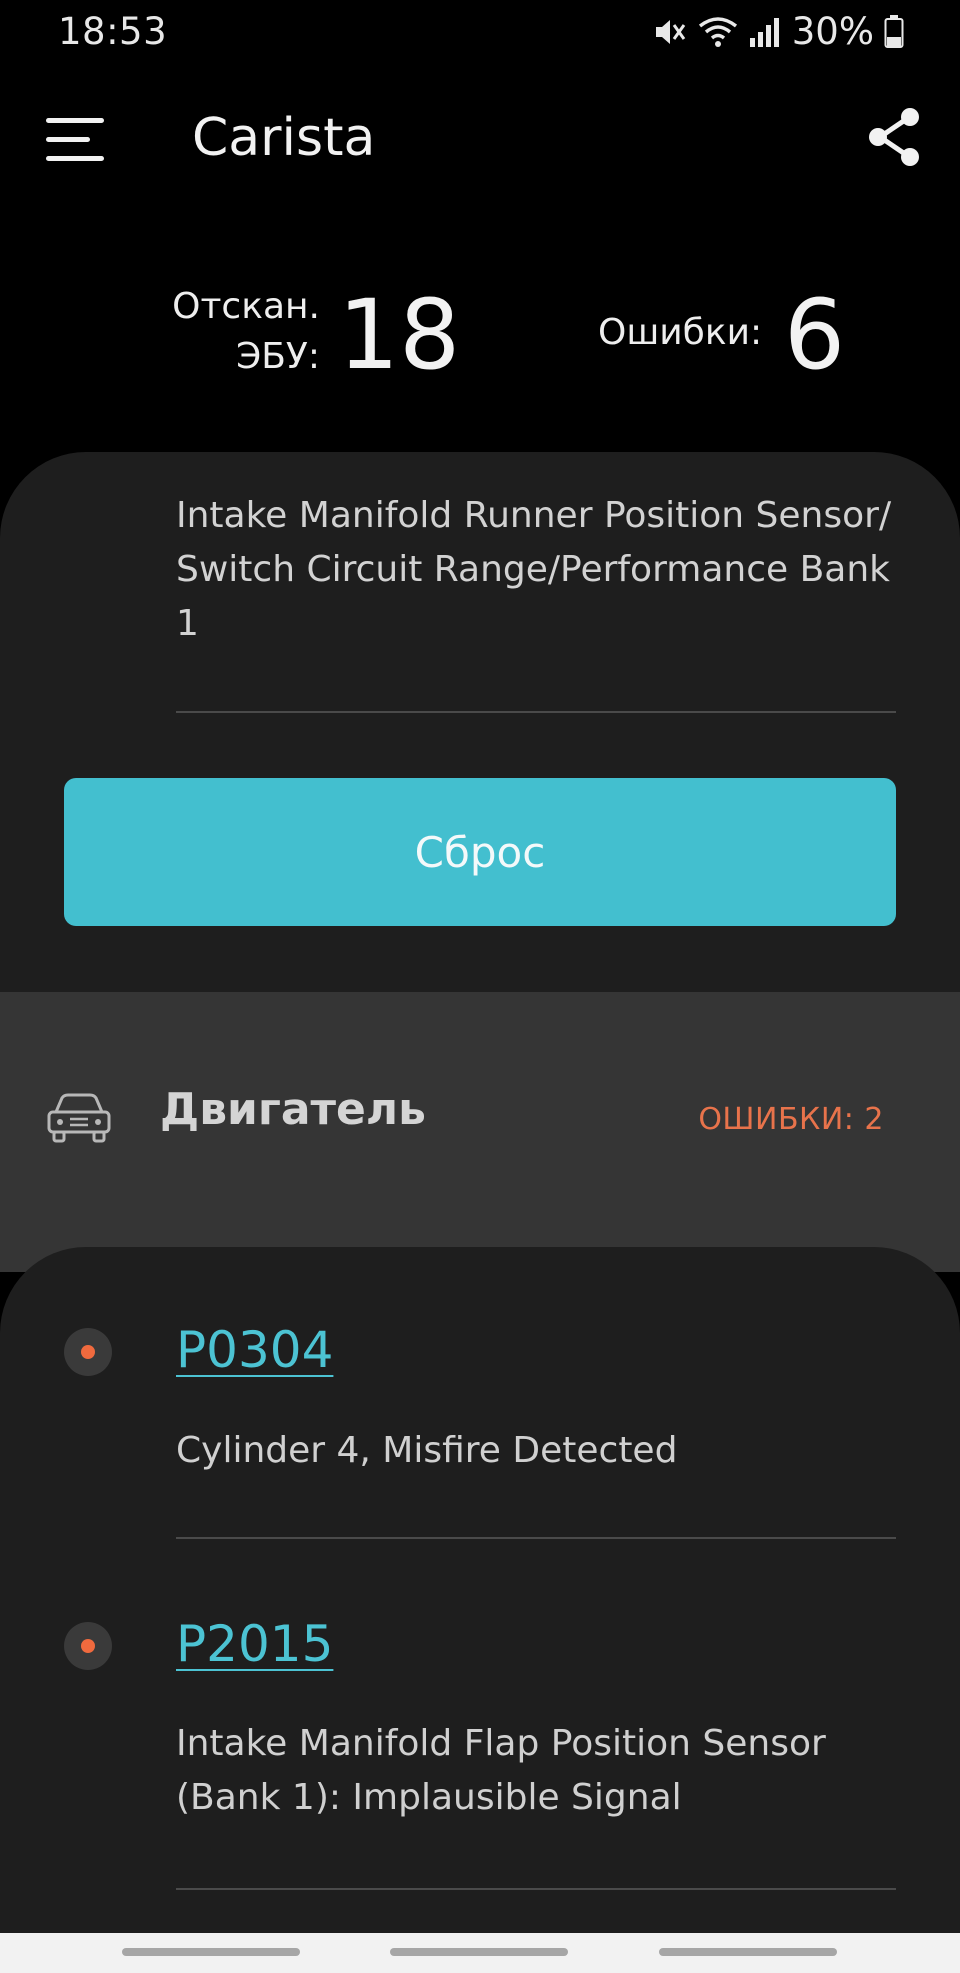  Describe the element at coordinates (75, 139) in the screenshot. I see `hamburger-menu-icon` at that location.